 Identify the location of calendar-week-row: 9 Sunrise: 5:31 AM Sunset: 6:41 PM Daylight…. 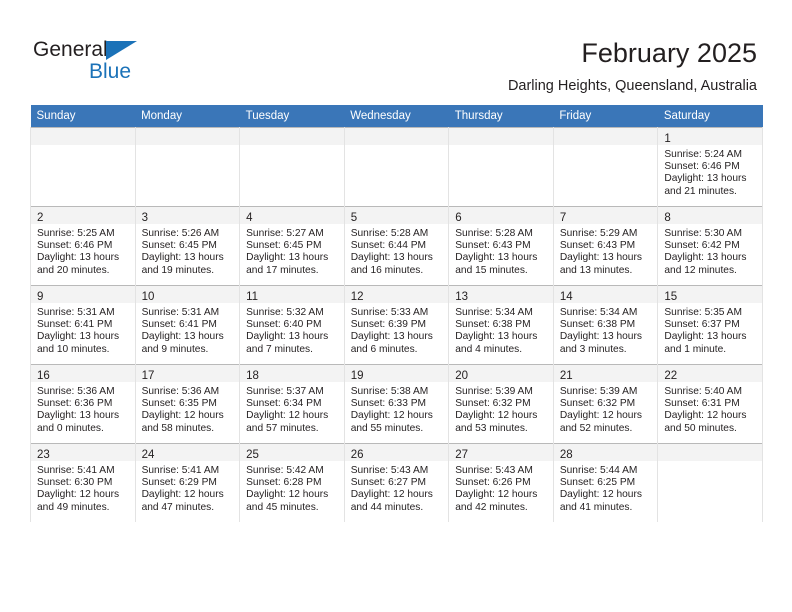
(396, 325).